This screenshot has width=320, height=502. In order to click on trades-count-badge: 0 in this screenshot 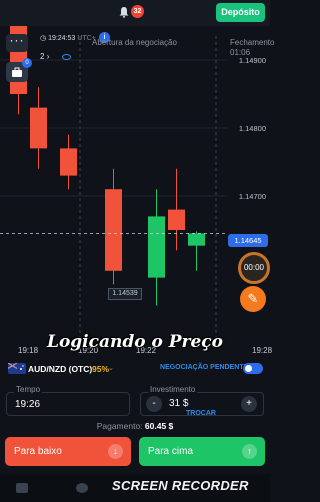, I will do `click(27, 63)`.